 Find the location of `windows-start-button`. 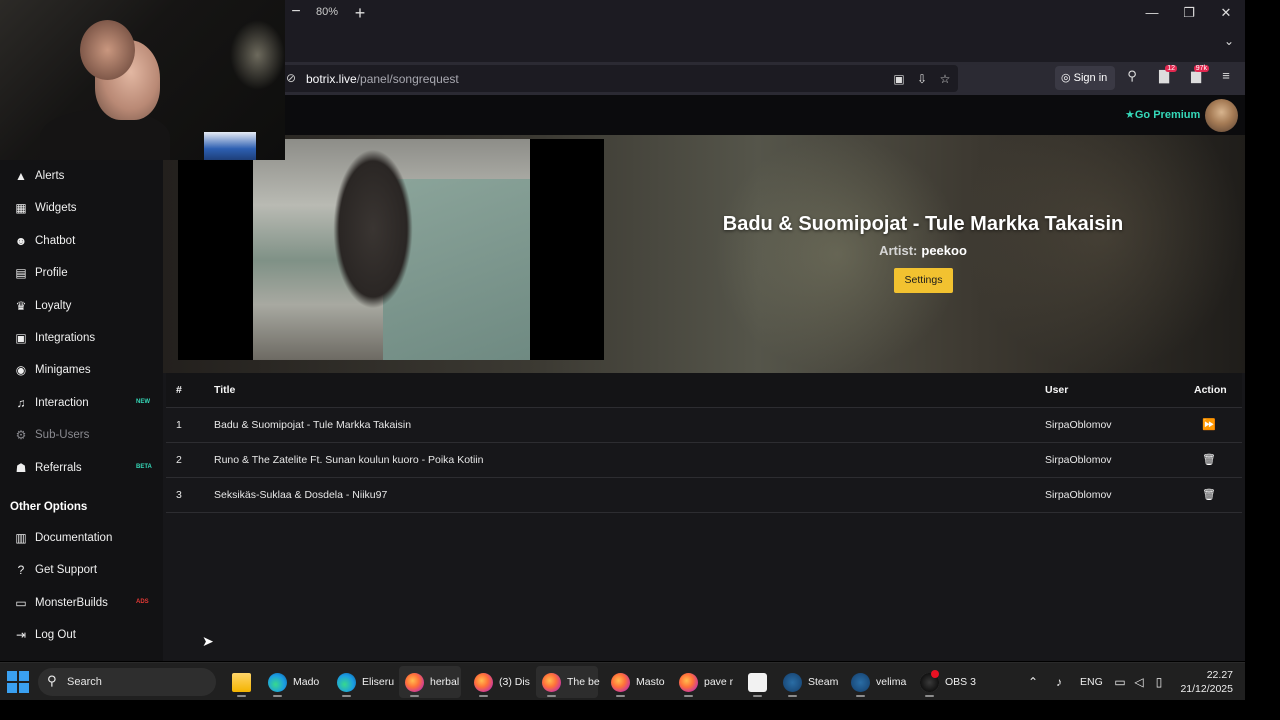

windows-start-button is located at coordinates (18, 682).